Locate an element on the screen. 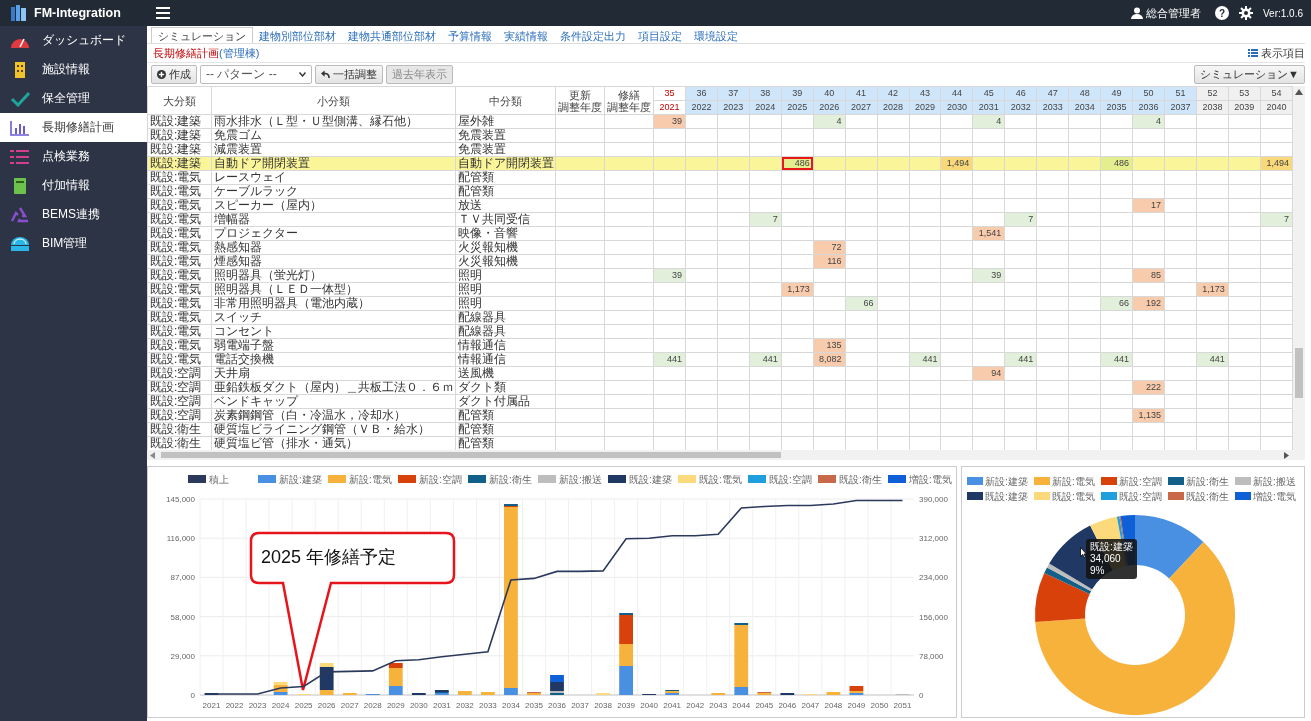  table-cell: 照明 is located at coordinates (505, 289).